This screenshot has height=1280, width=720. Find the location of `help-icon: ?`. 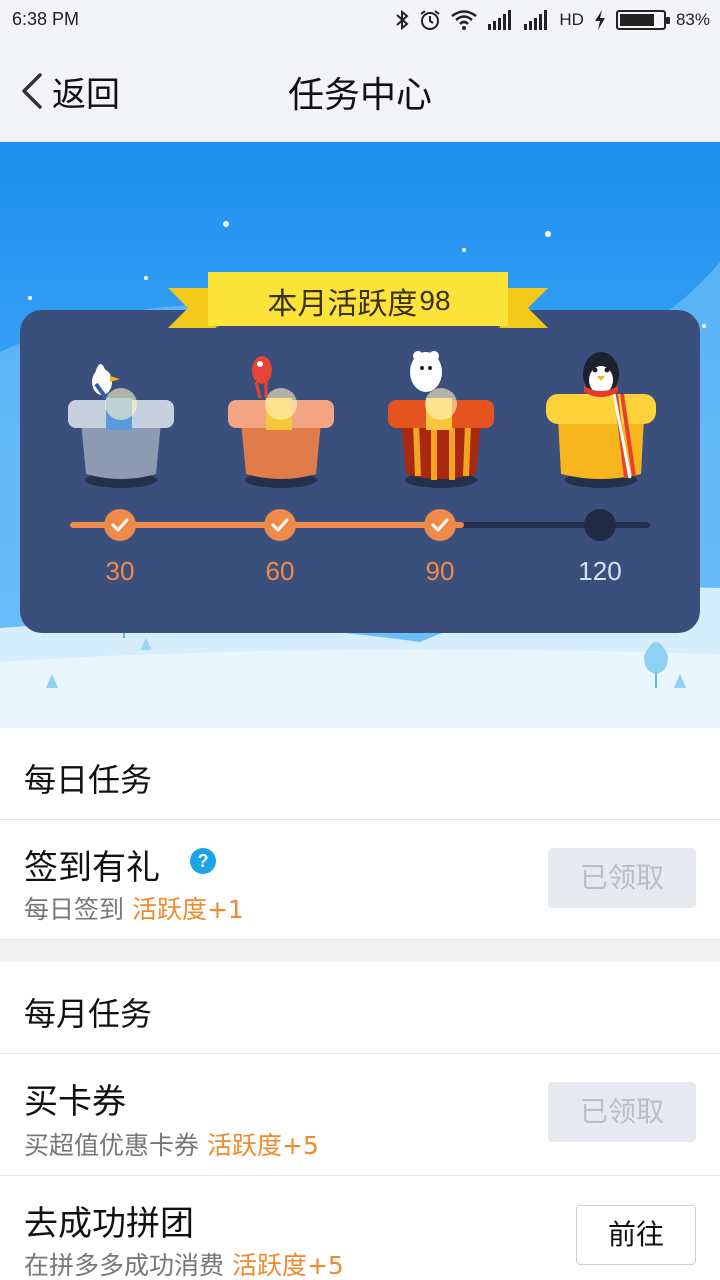

help-icon: ? is located at coordinates (203, 861).